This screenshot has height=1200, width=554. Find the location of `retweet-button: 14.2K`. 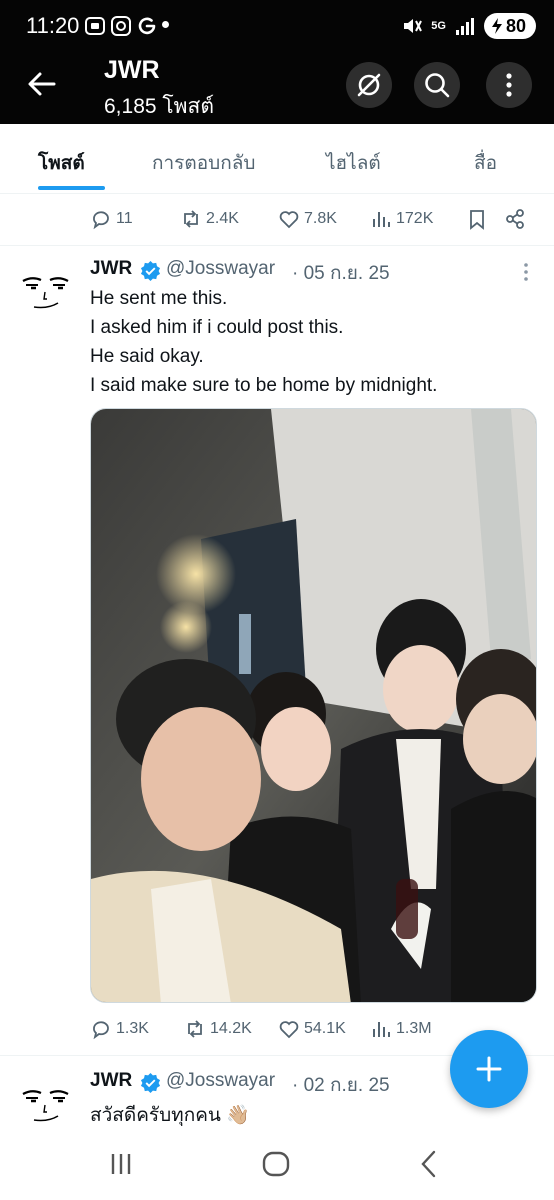

retweet-button: 14.2K is located at coordinates (218, 1029).